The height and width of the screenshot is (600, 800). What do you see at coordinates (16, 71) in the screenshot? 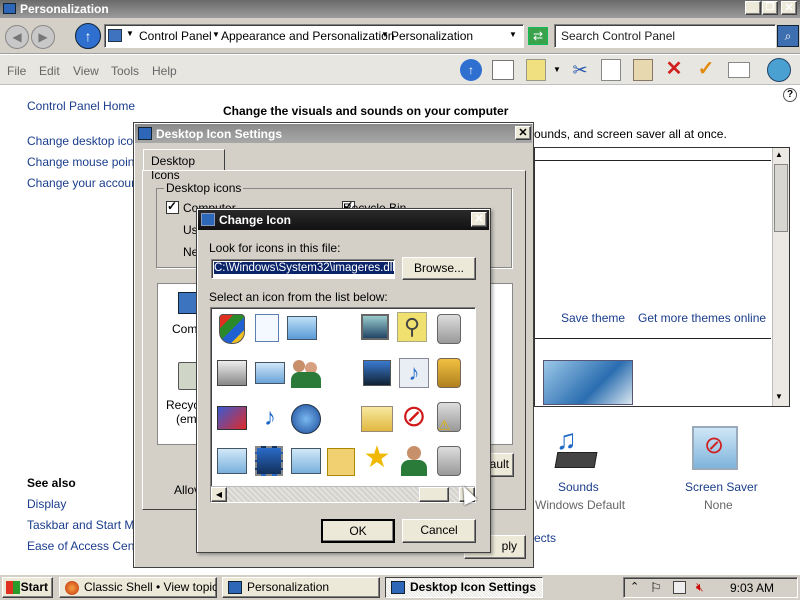
I see `menu-file: File` at bounding box center [16, 71].